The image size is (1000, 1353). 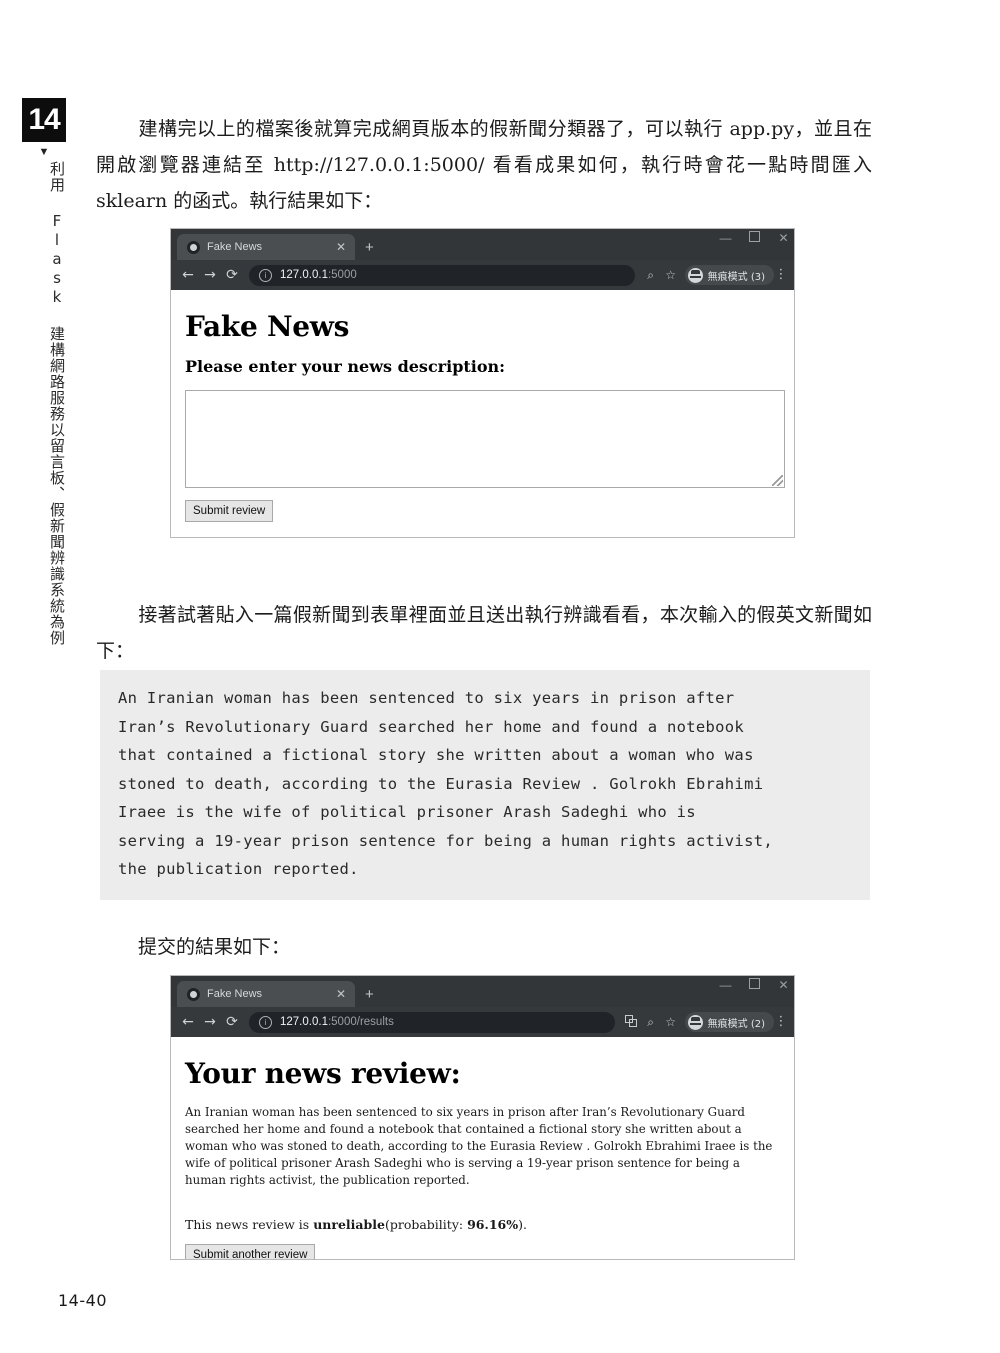 I want to click on incognito-label: 無痕模式 (3), so click(x=736, y=277).